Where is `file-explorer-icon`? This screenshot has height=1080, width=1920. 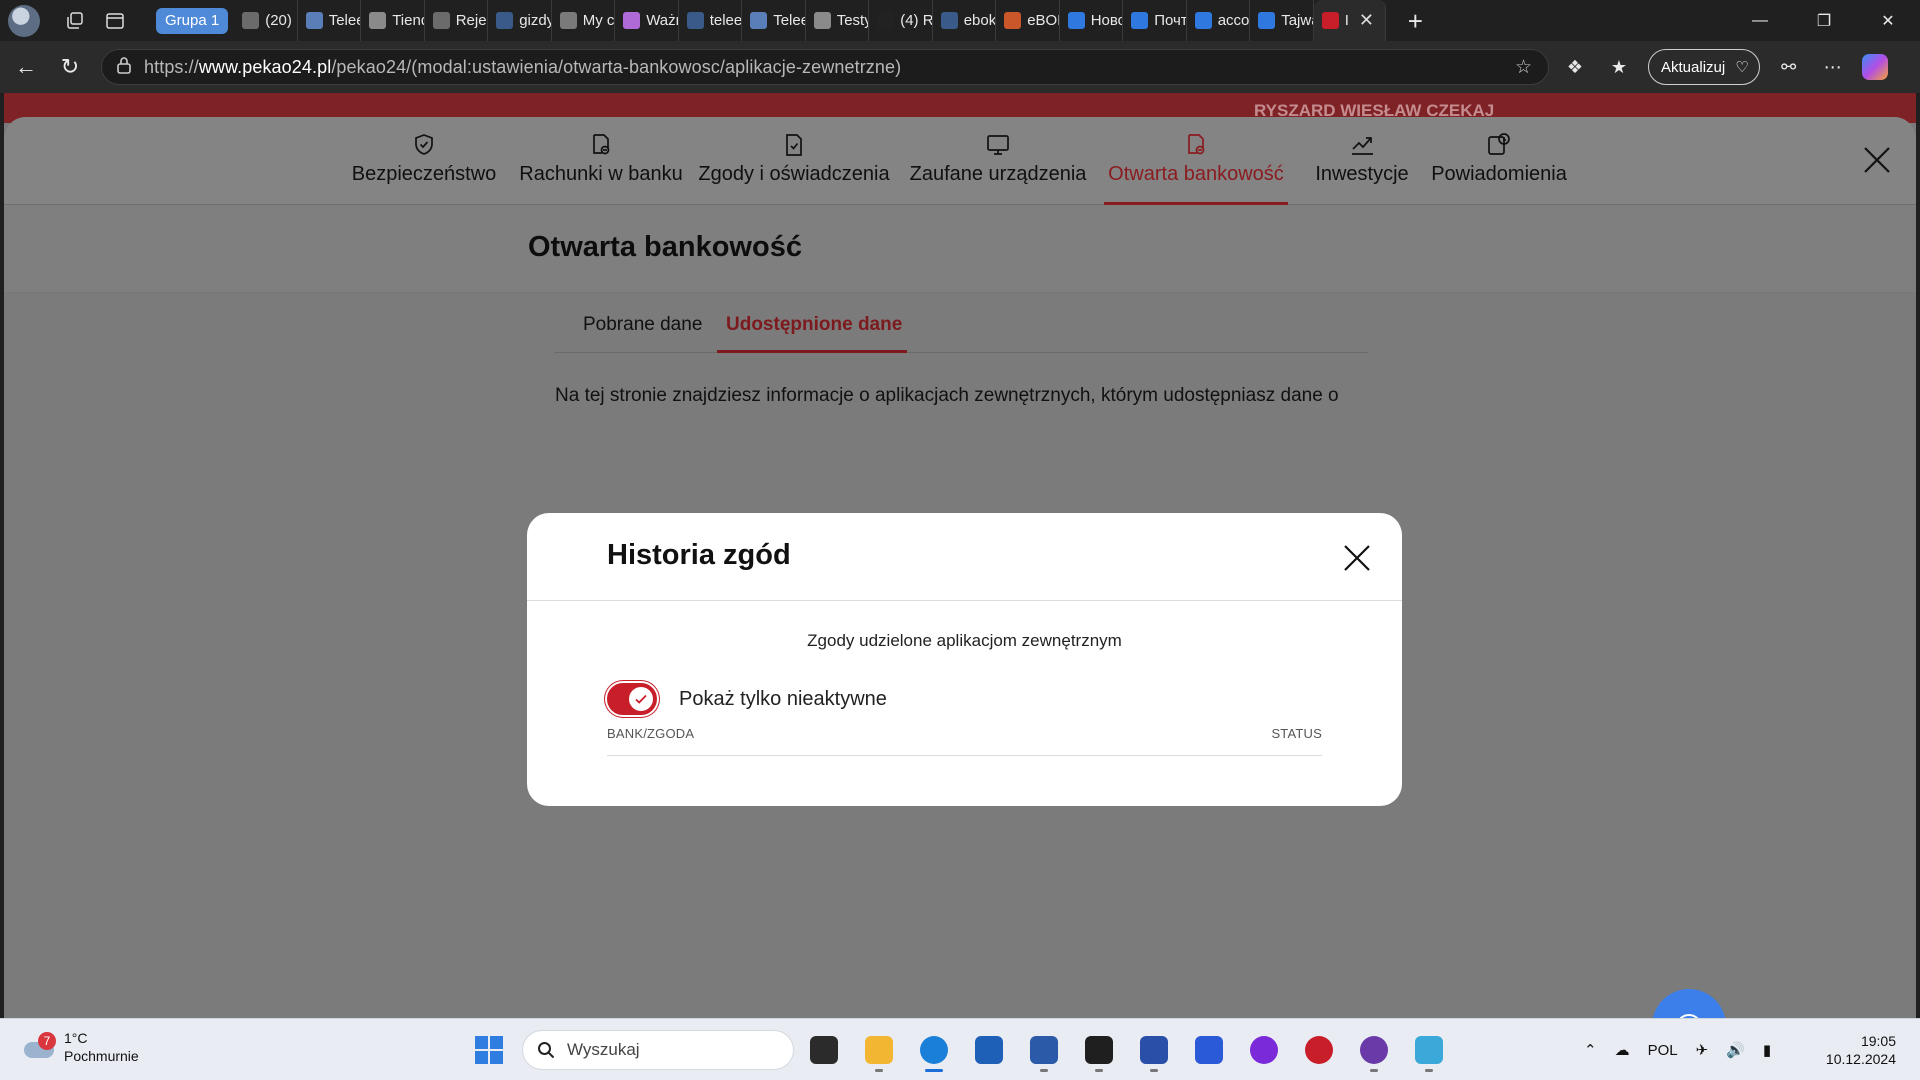 file-explorer-icon is located at coordinates (879, 1051).